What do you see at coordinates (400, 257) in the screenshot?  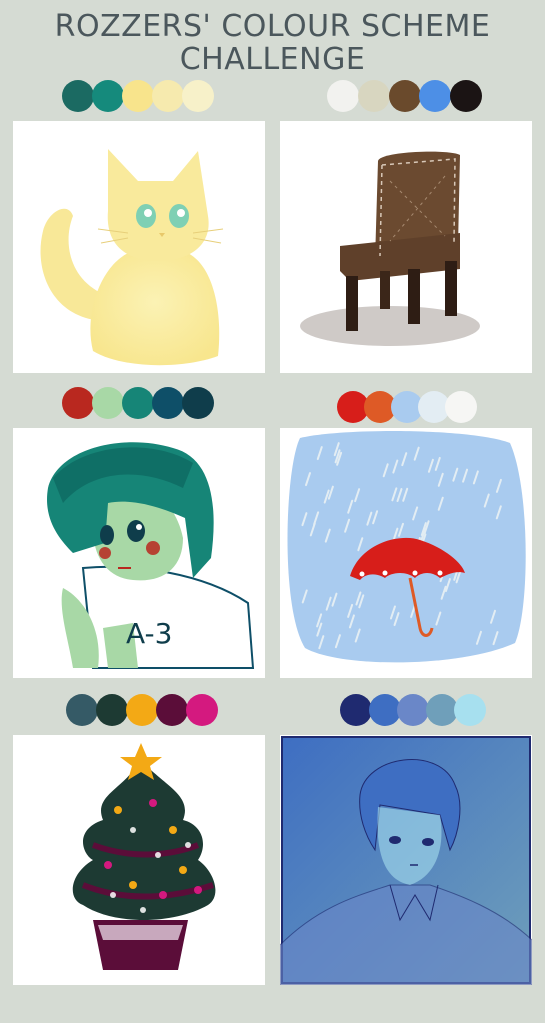 I see `chair-seat` at bounding box center [400, 257].